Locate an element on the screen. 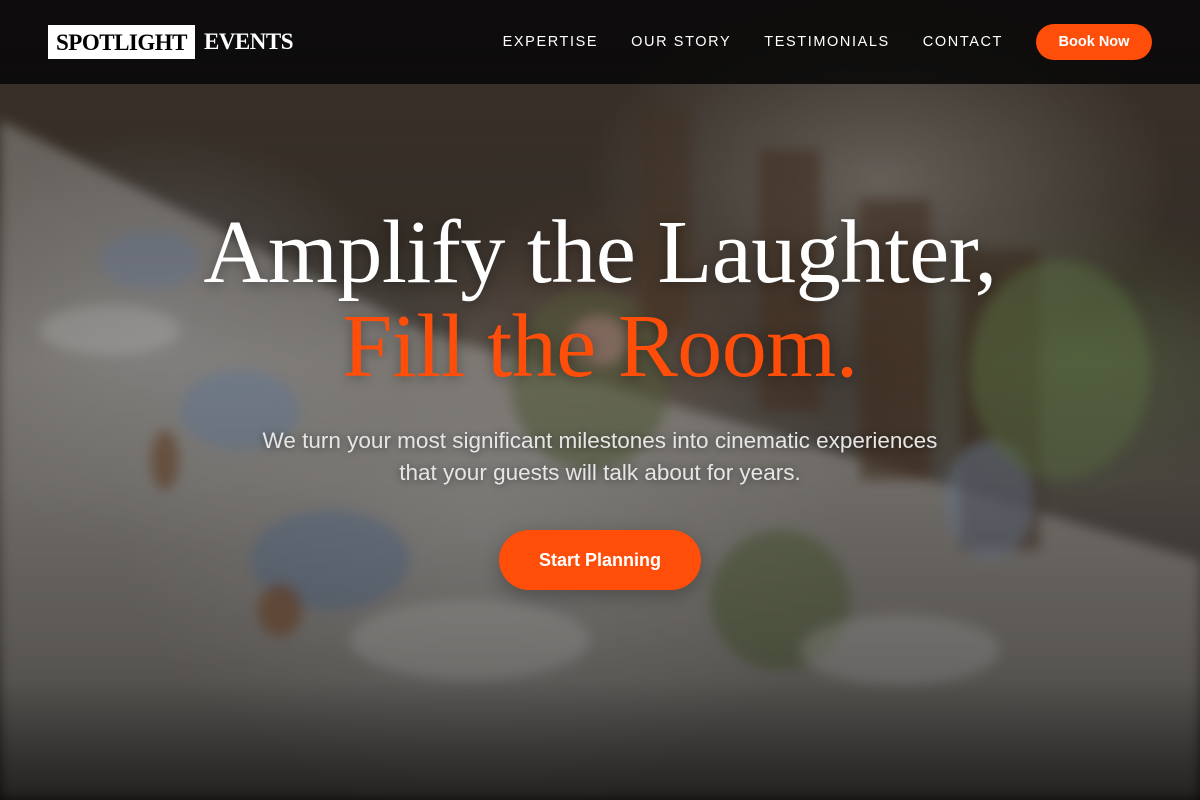 Image resolution: width=1200 pixels, height=800 pixels. hero-heading-line1: Amplify the Laughter, is located at coordinates (600, 252).